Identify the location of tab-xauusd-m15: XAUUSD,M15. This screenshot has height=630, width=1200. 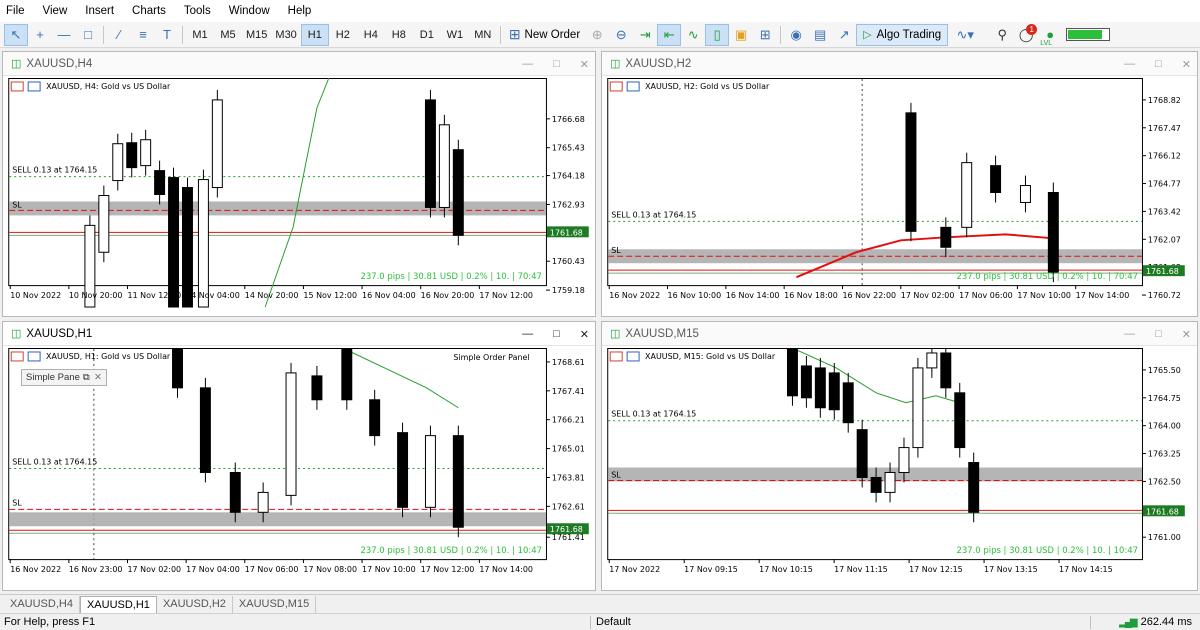
(275, 604).